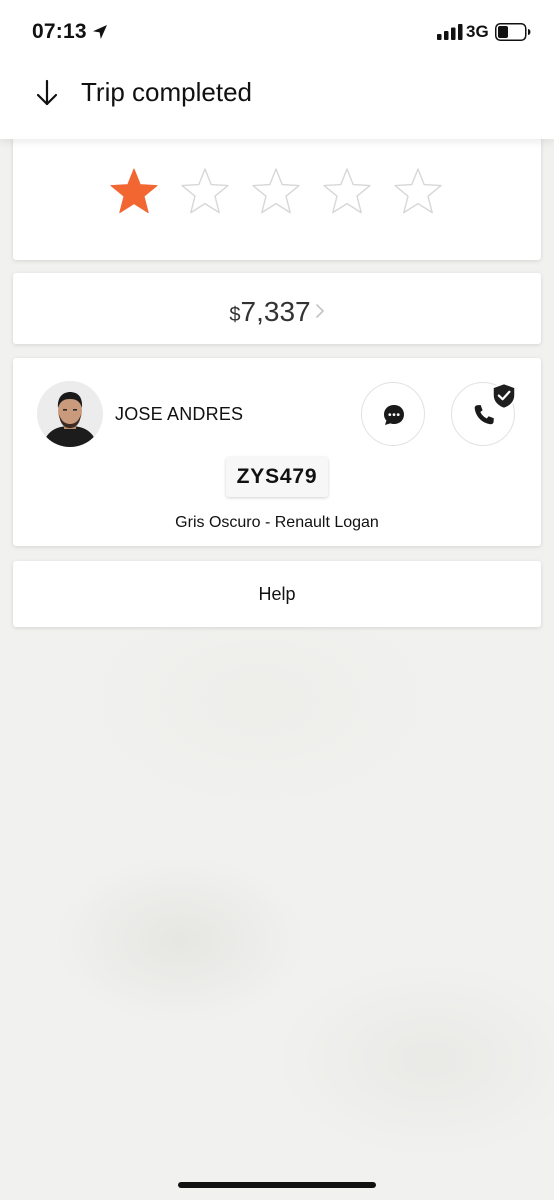 The image size is (554, 1200). What do you see at coordinates (179, 414) in the screenshot?
I see `driver-name: JOSE ANDRES` at bounding box center [179, 414].